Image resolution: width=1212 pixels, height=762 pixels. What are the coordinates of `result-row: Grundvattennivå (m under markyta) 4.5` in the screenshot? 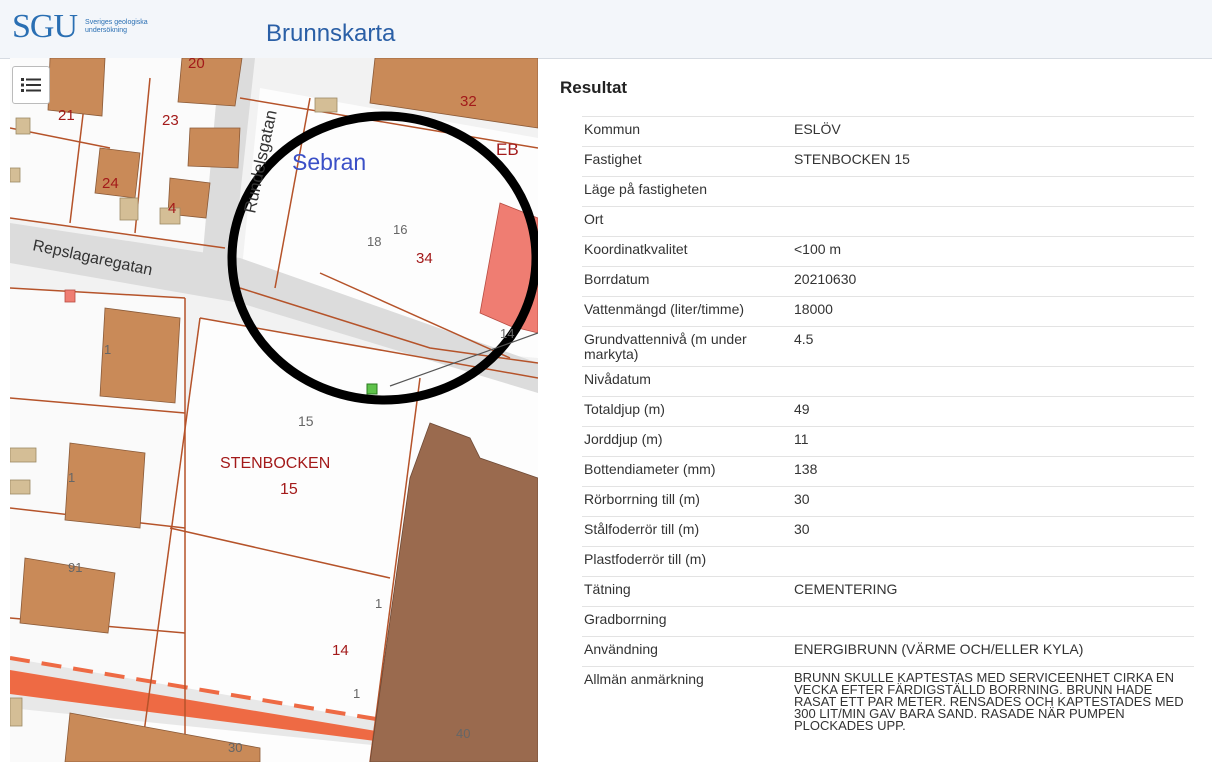 It's located at (888, 346).